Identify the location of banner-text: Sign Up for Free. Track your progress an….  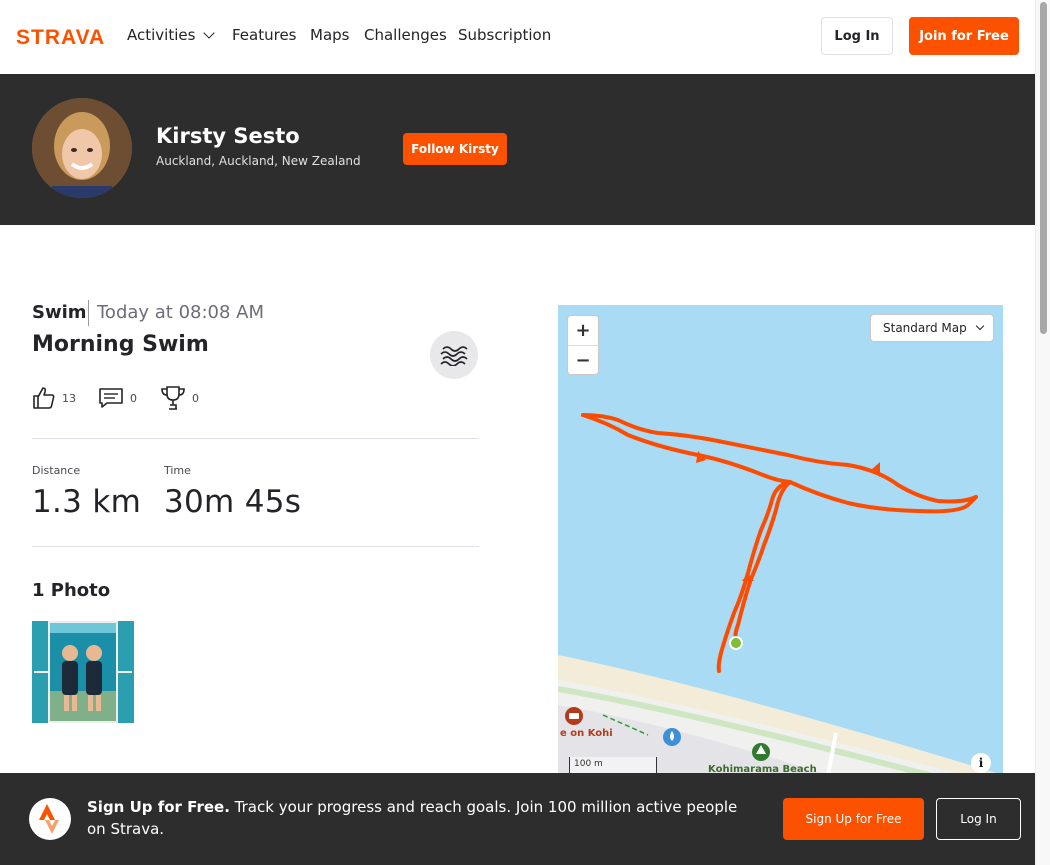
(422, 818).